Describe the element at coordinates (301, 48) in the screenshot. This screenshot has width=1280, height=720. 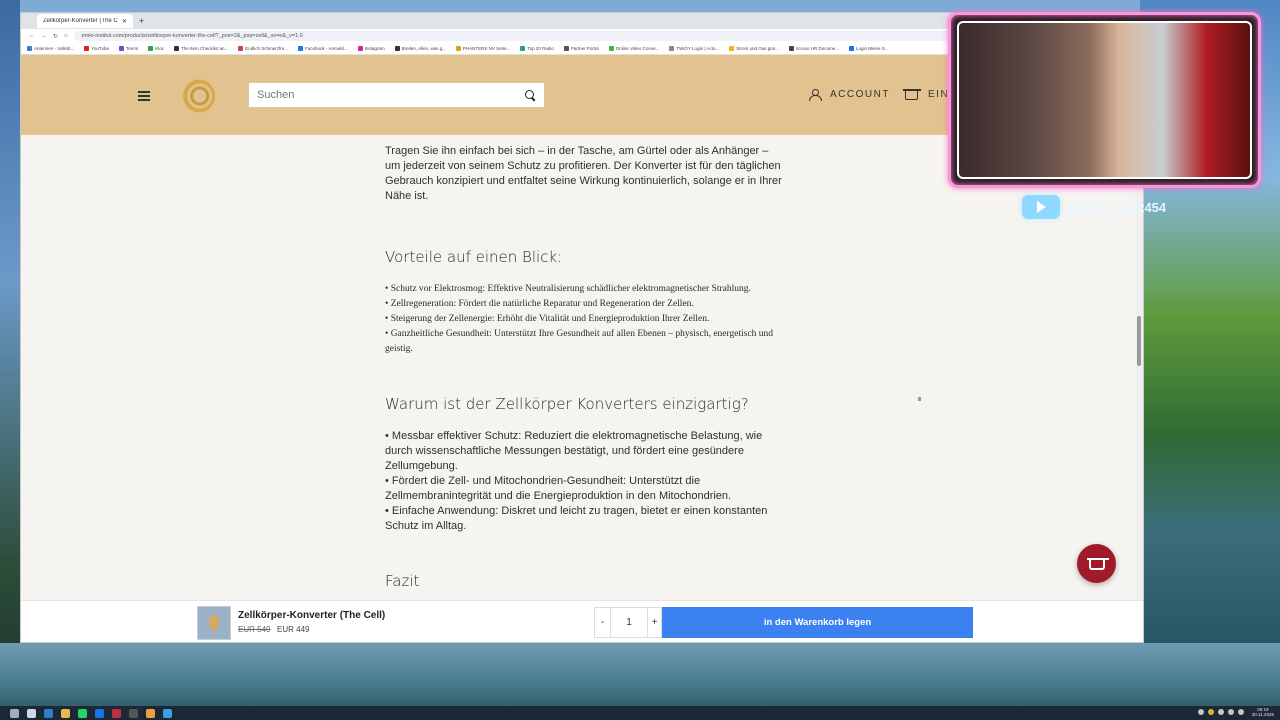
I see `facebook-icon` at that location.